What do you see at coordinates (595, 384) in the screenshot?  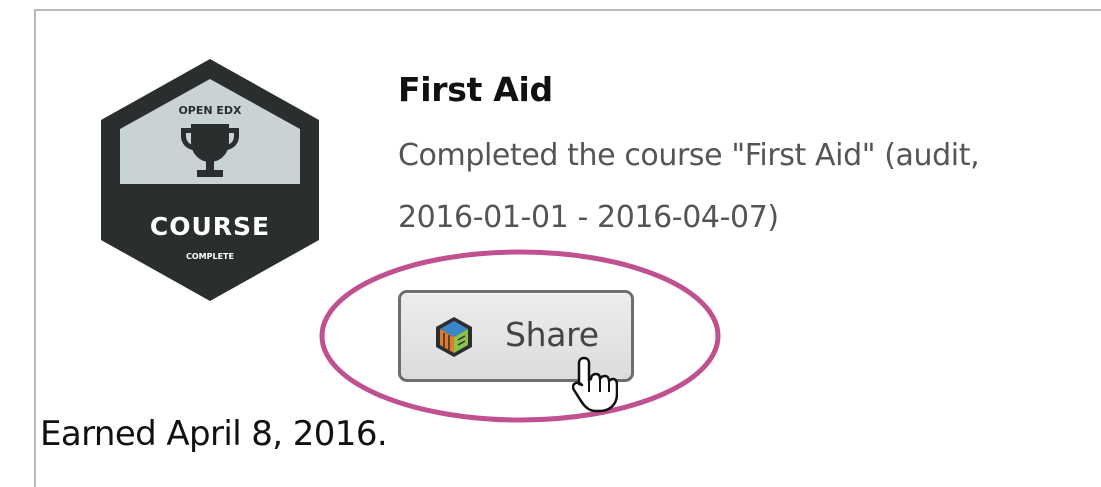 I see `hand-pointer-cursor-icon` at bounding box center [595, 384].